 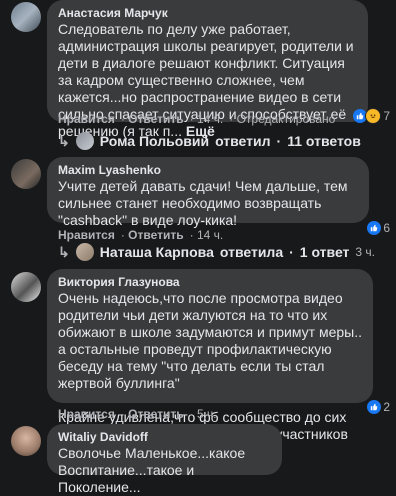 What do you see at coordinates (207, 414) in the screenshot?
I see `timestamp: 5 ч.` at bounding box center [207, 414].